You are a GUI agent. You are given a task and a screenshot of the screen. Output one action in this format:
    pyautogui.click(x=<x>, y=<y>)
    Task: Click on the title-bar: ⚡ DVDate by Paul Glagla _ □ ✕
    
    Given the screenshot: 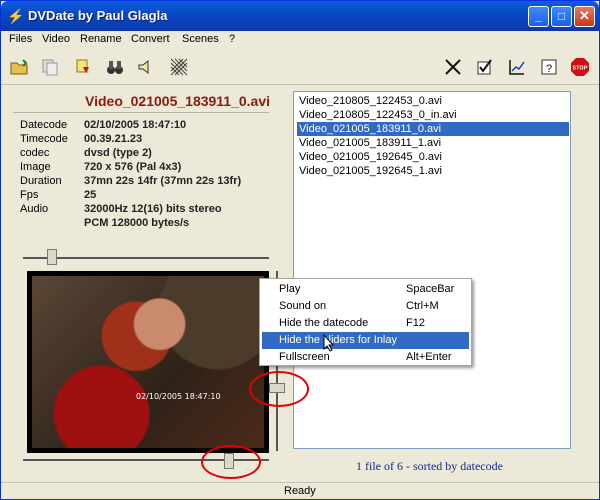 What is the action you would take?
    pyautogui.click(x=300, y=16)
    